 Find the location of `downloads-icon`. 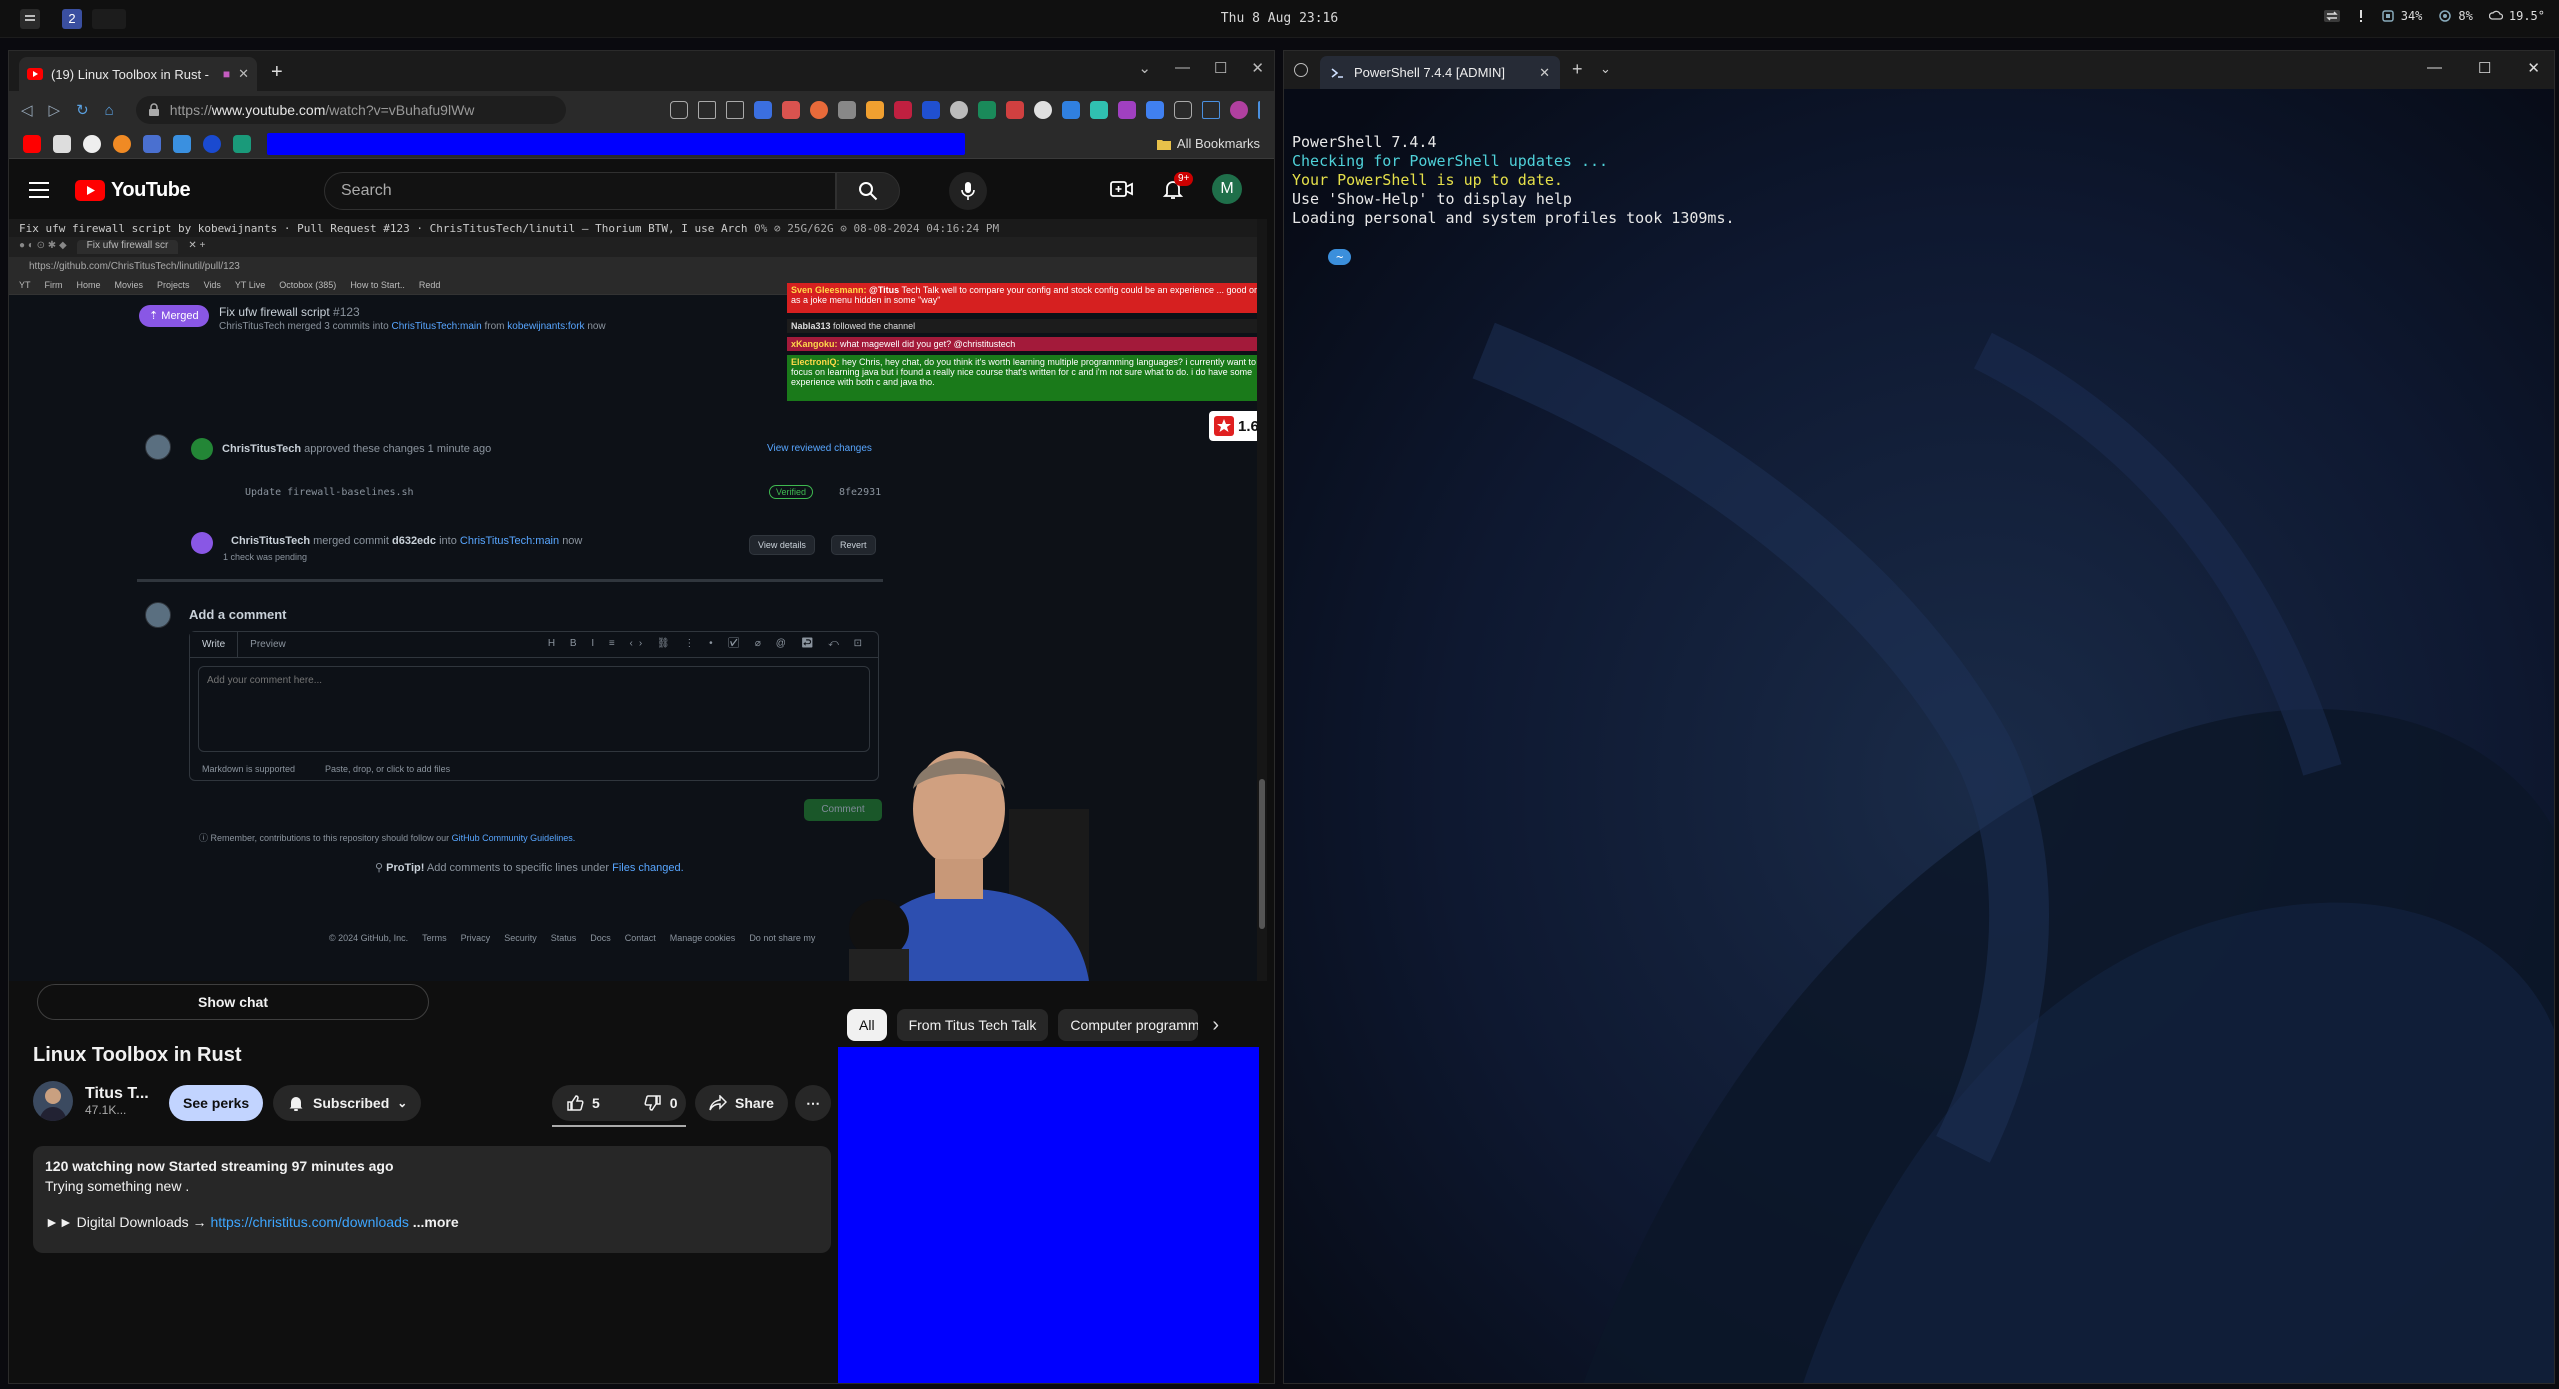

downloads-icon is located at coordinates (1183, 110).